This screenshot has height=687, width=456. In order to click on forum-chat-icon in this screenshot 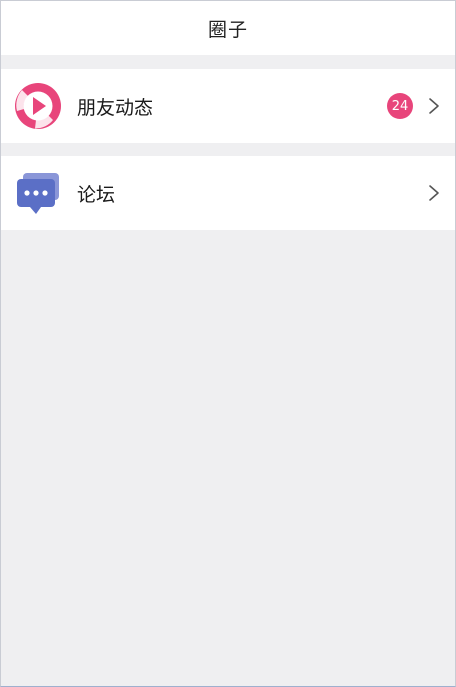, I will do `click(38, 193)`.